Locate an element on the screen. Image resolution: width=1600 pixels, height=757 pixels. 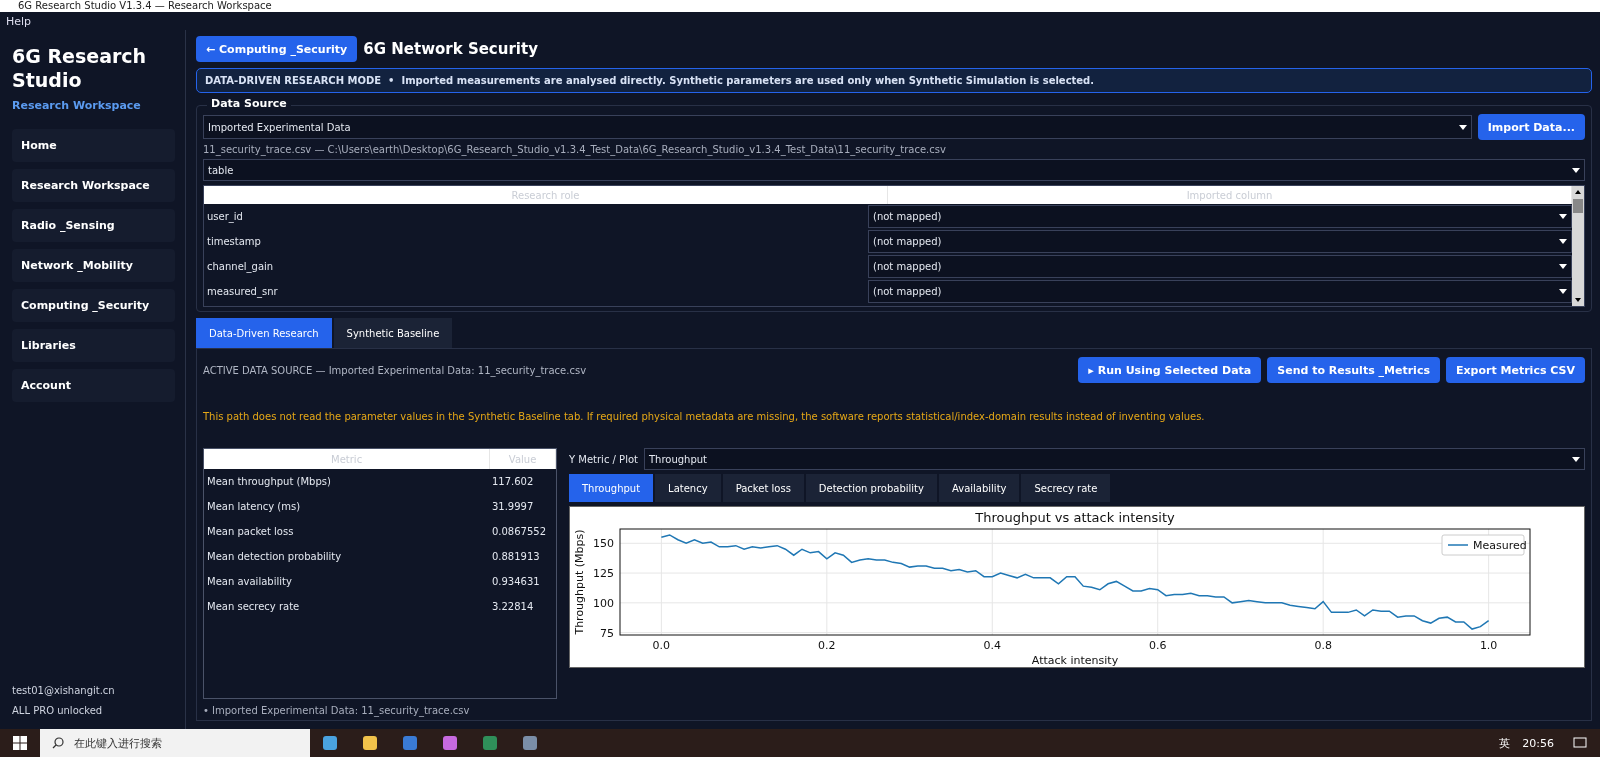
table-cell-text: 0.0867552 is located at coordinates (518, 531).